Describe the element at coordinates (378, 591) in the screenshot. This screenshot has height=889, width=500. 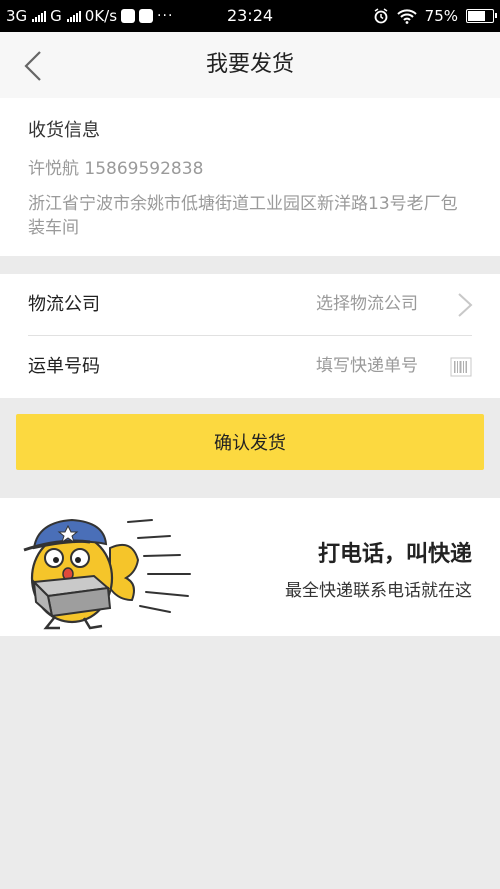
I see `banner-subtitle: 最全快递联系电话就在这` at that location.